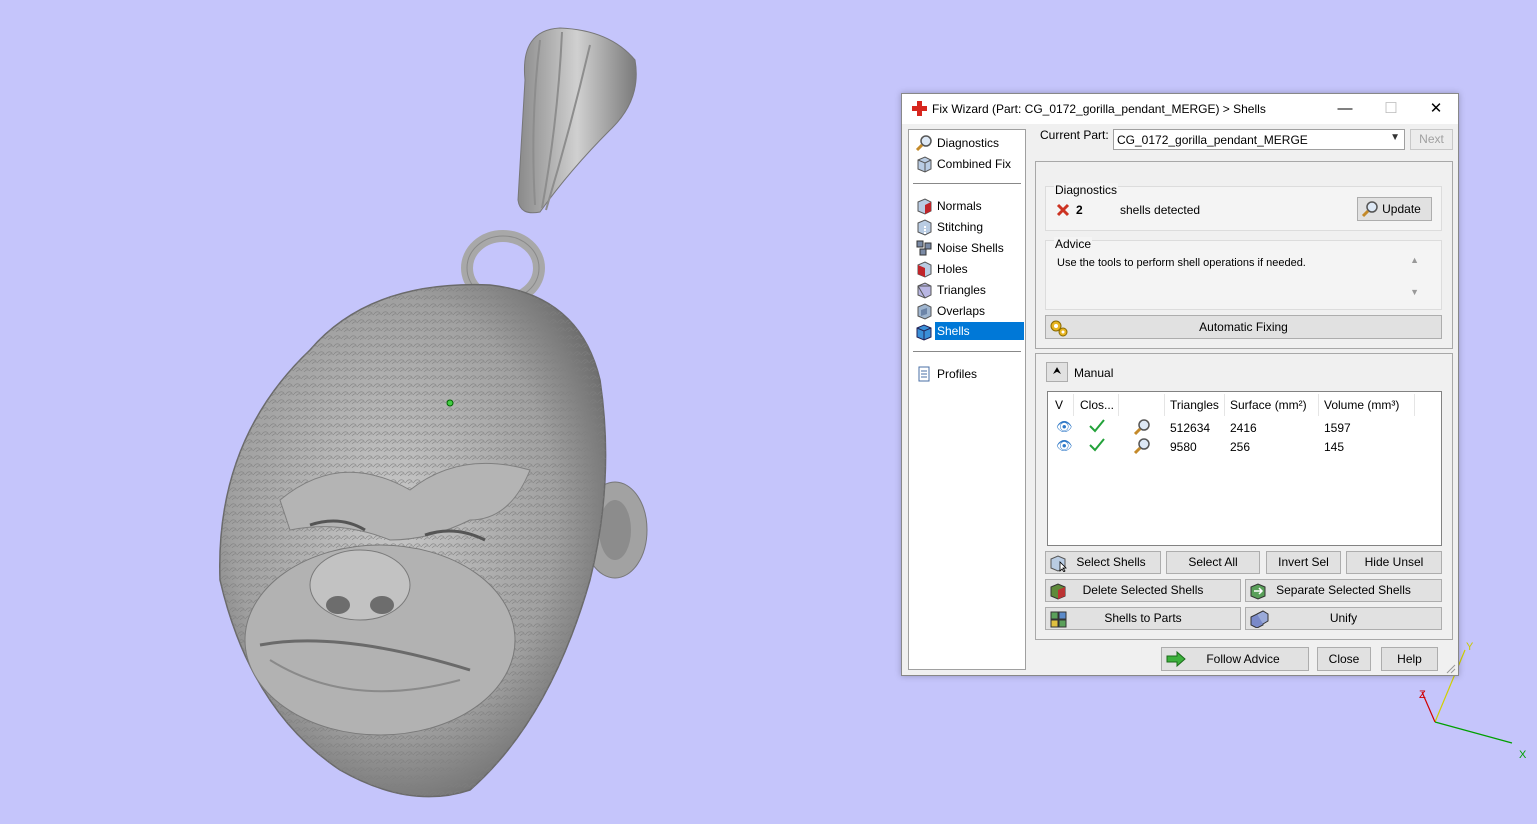 This screenshot has height=824, width=1537. I want to click on shells-to-parts-icon, so click(1058, 619).